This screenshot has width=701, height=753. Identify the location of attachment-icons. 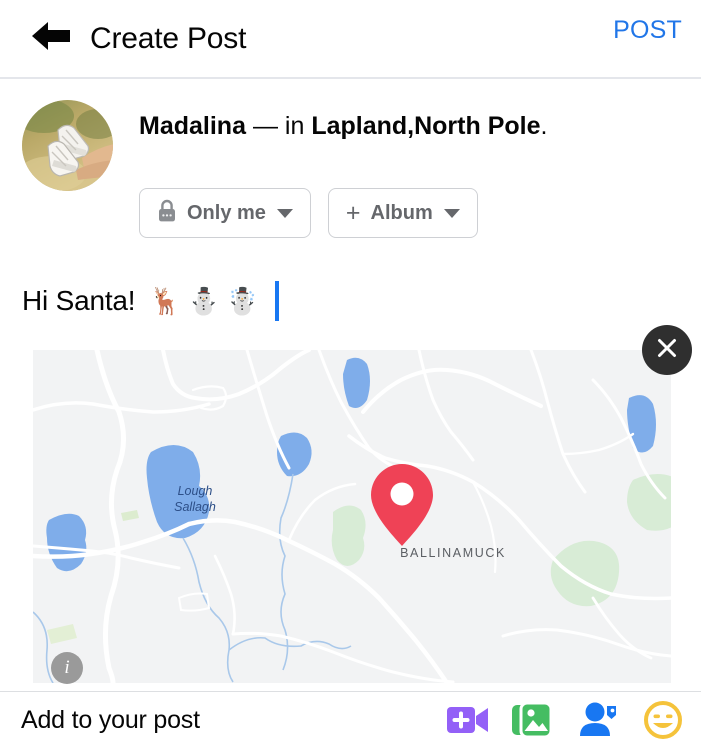
(565, 720).